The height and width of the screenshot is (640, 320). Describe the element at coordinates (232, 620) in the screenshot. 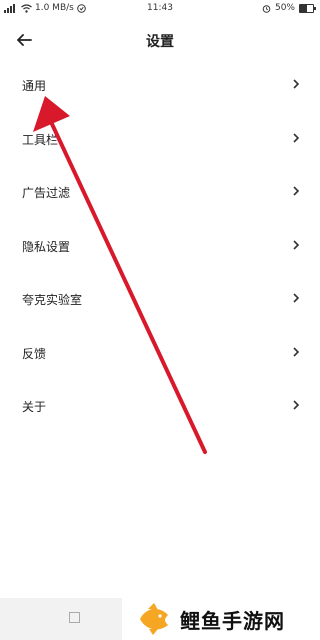

I see `watermark-text: 鲤鱼手游网` at that location.